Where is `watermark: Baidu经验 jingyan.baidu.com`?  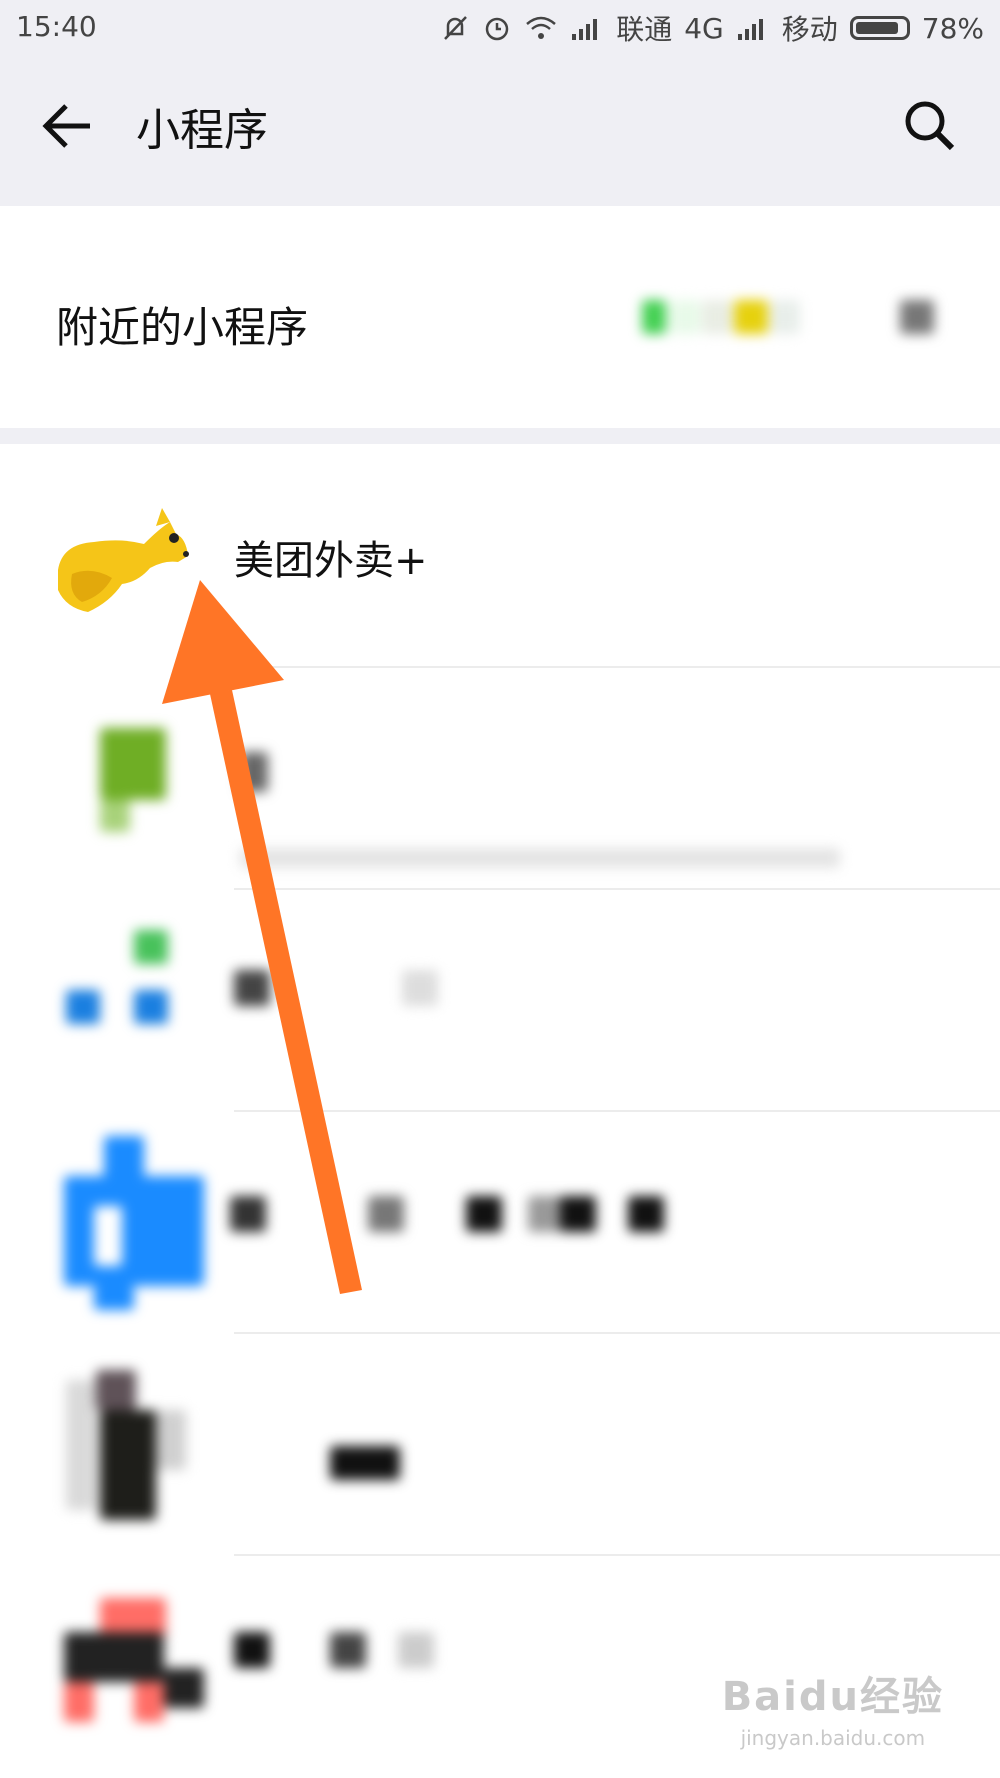 watermark: Baidu经验 jingyan.baidu.com is located at coordinates (833, 1707).